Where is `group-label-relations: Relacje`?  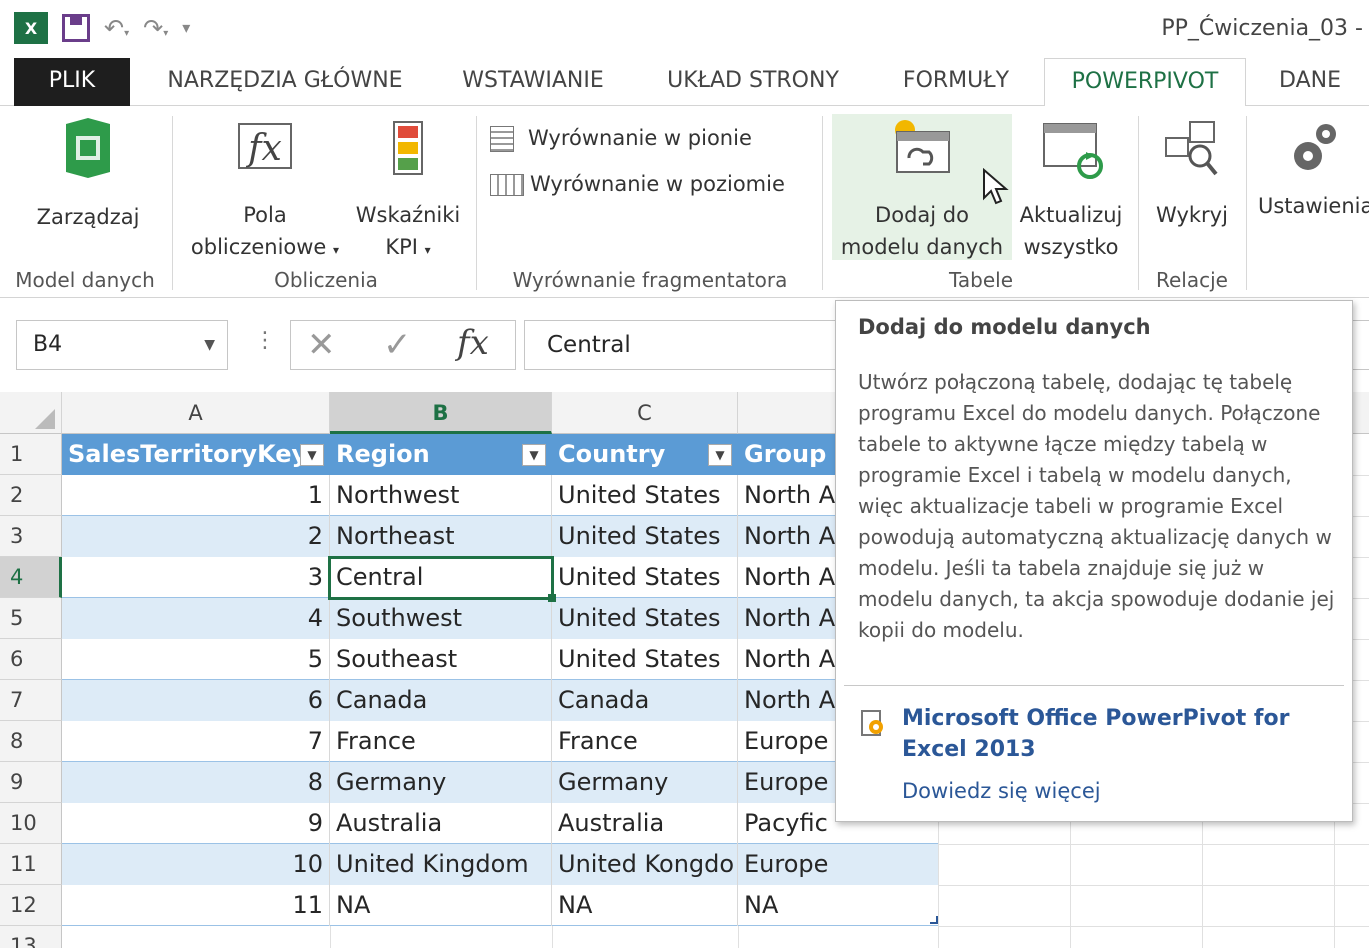 group-label-relations: Relacje is located at coordinates (1192, 280).